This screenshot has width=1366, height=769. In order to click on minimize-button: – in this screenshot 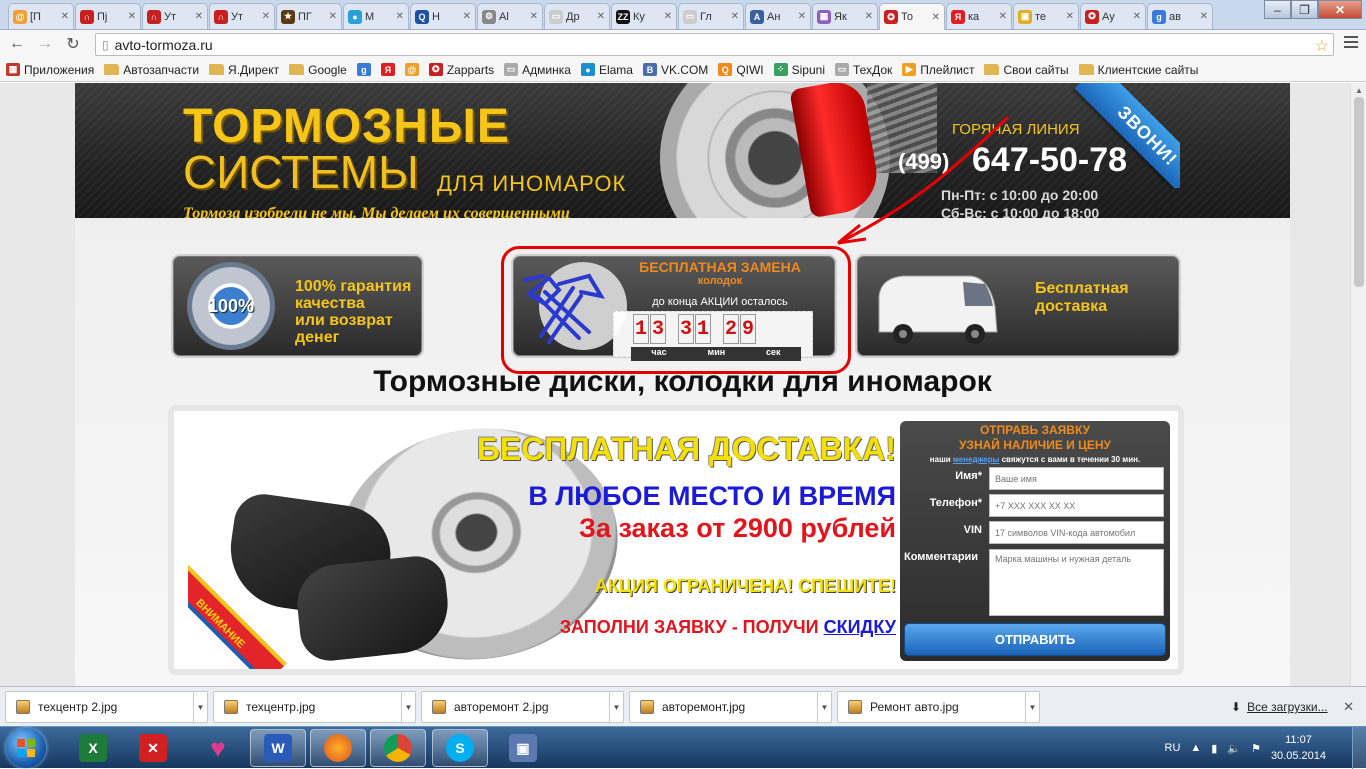, I will do `click(1277, 9)`.